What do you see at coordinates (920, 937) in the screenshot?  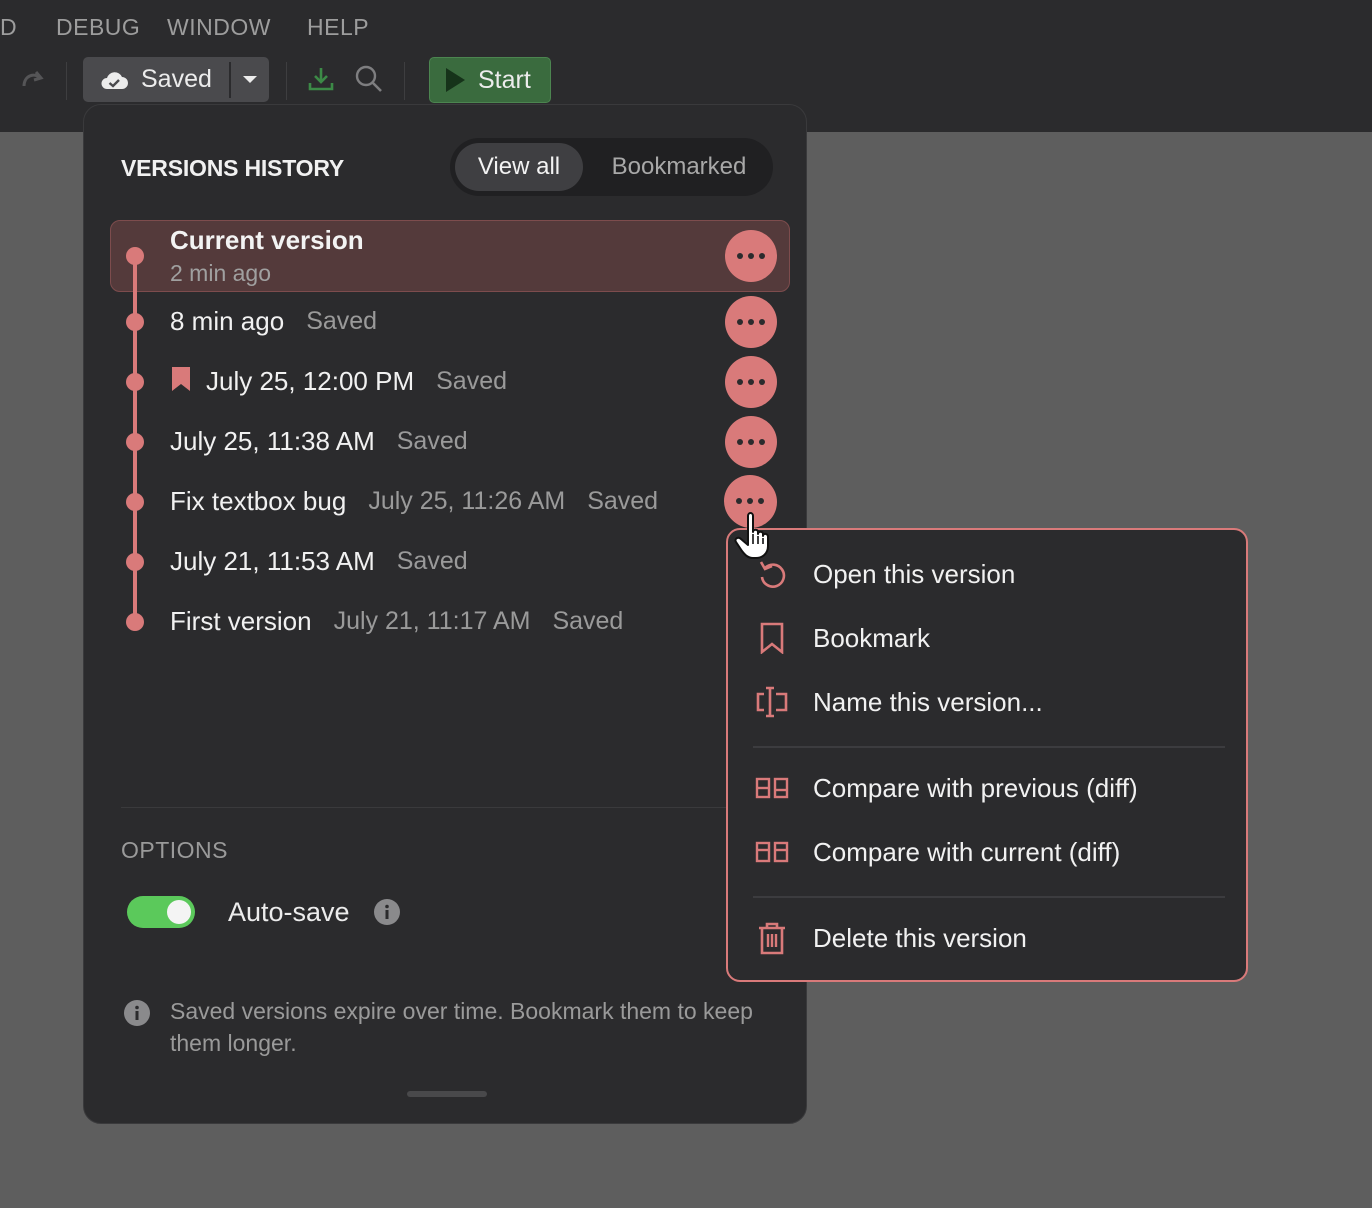 I see `menu-item-label: Delete this version` at bounding box center [920, 937].